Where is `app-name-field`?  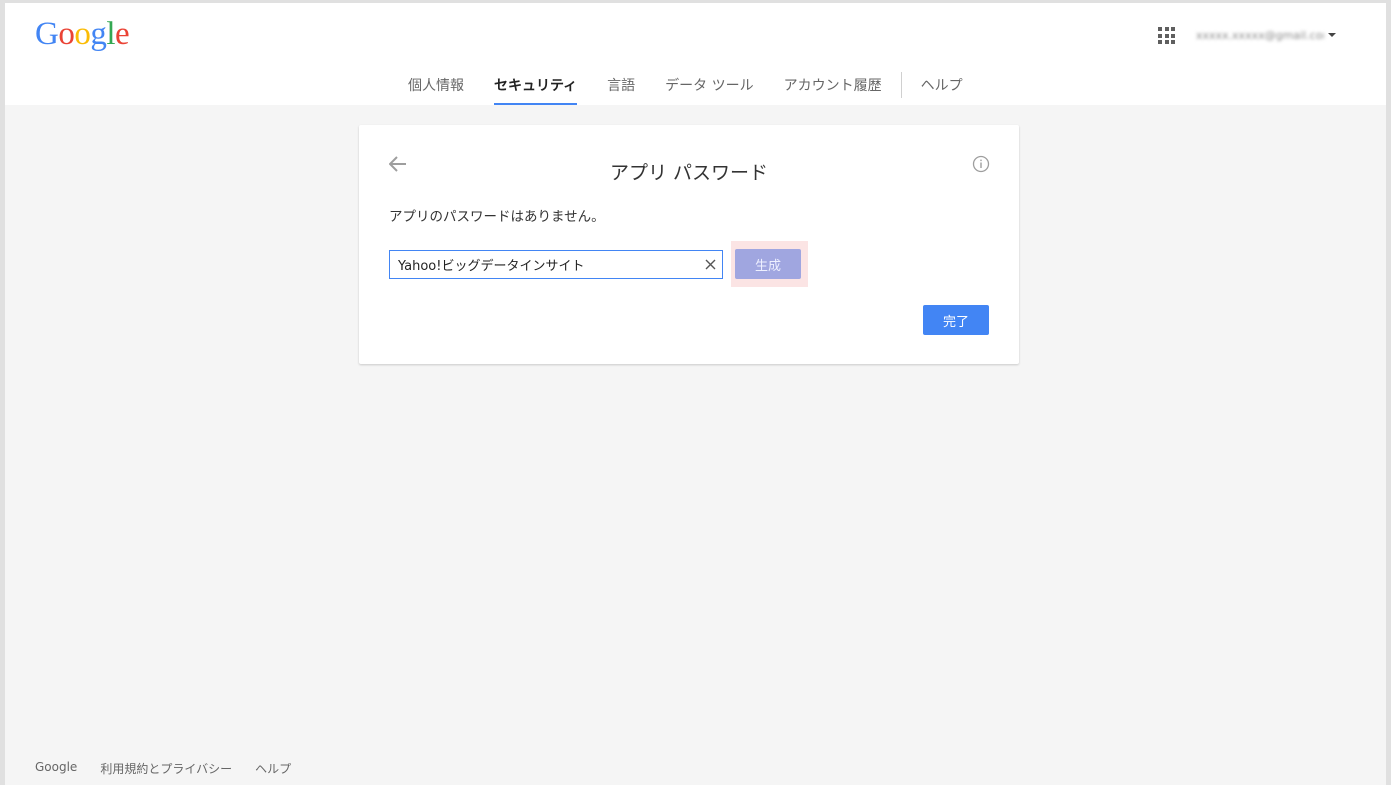
app-name-field is located at coordinates (556, 264).